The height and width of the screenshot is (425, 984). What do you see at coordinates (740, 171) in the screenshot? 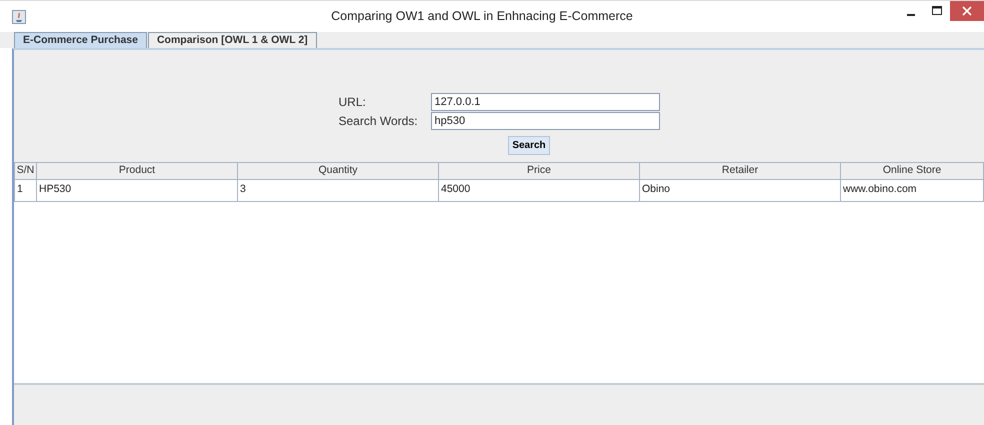
I see `column-header: Retailer` at bounding box center [740, 171].